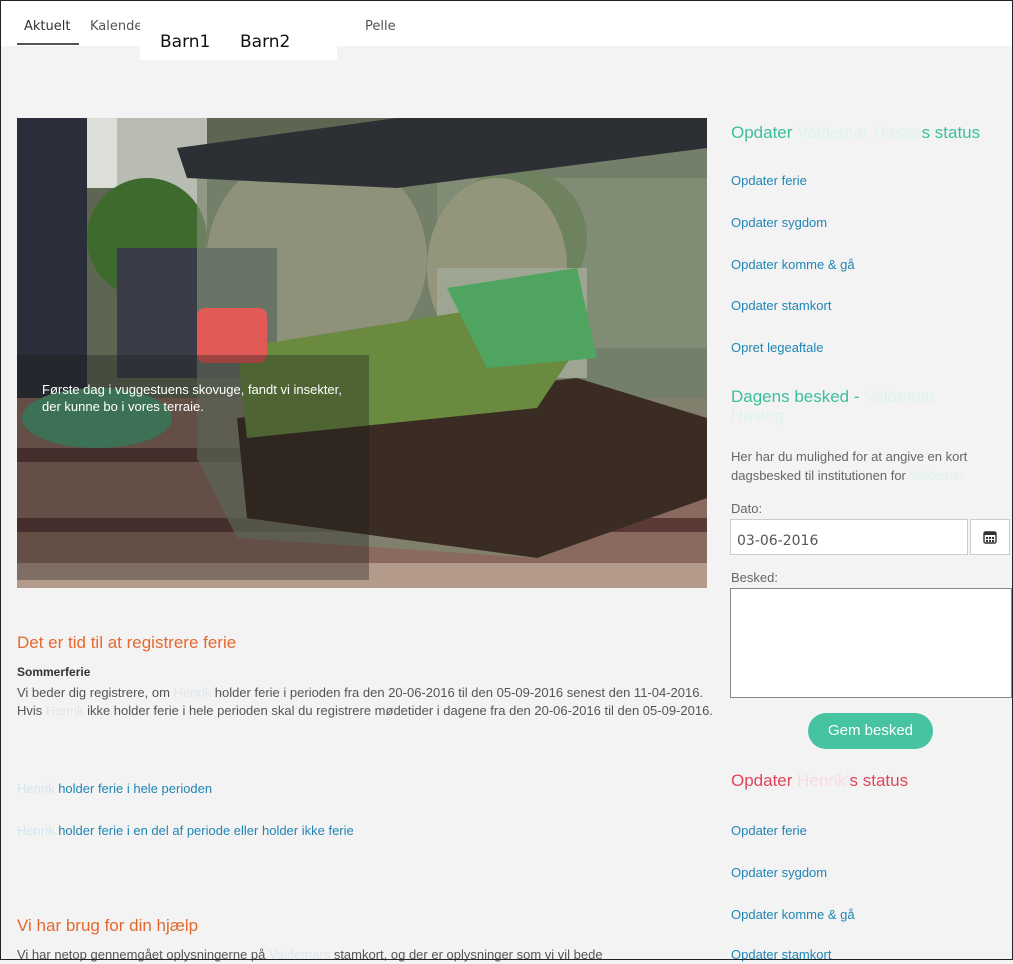 This screenshot has width=1013, height=964. Describe the element at coordinates (793, 264) in the screenshot. I see `link-opdater-komme-gaa-1: Opdater komme & gå` at that location.